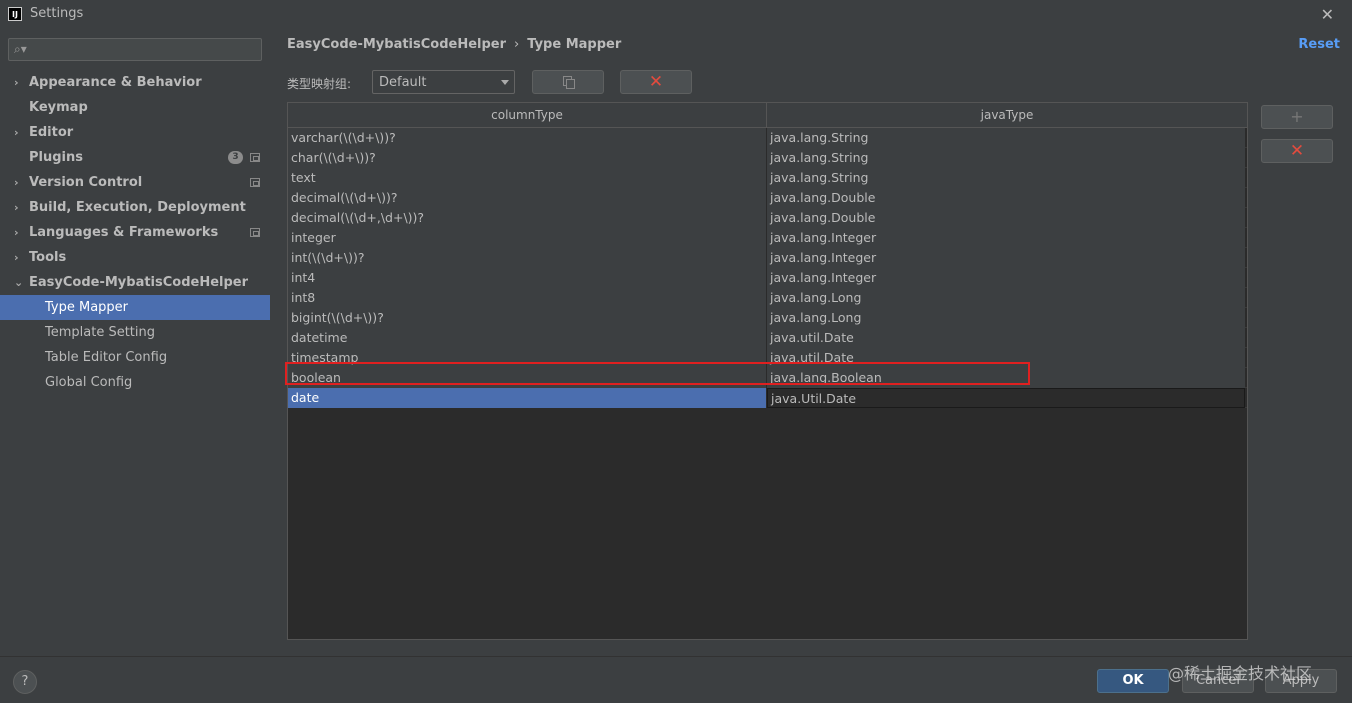 This screenshot has height=703, width=1352. I want to click on sidebar-item-build: › Build, Execution, Deployment, so click(135, 207).